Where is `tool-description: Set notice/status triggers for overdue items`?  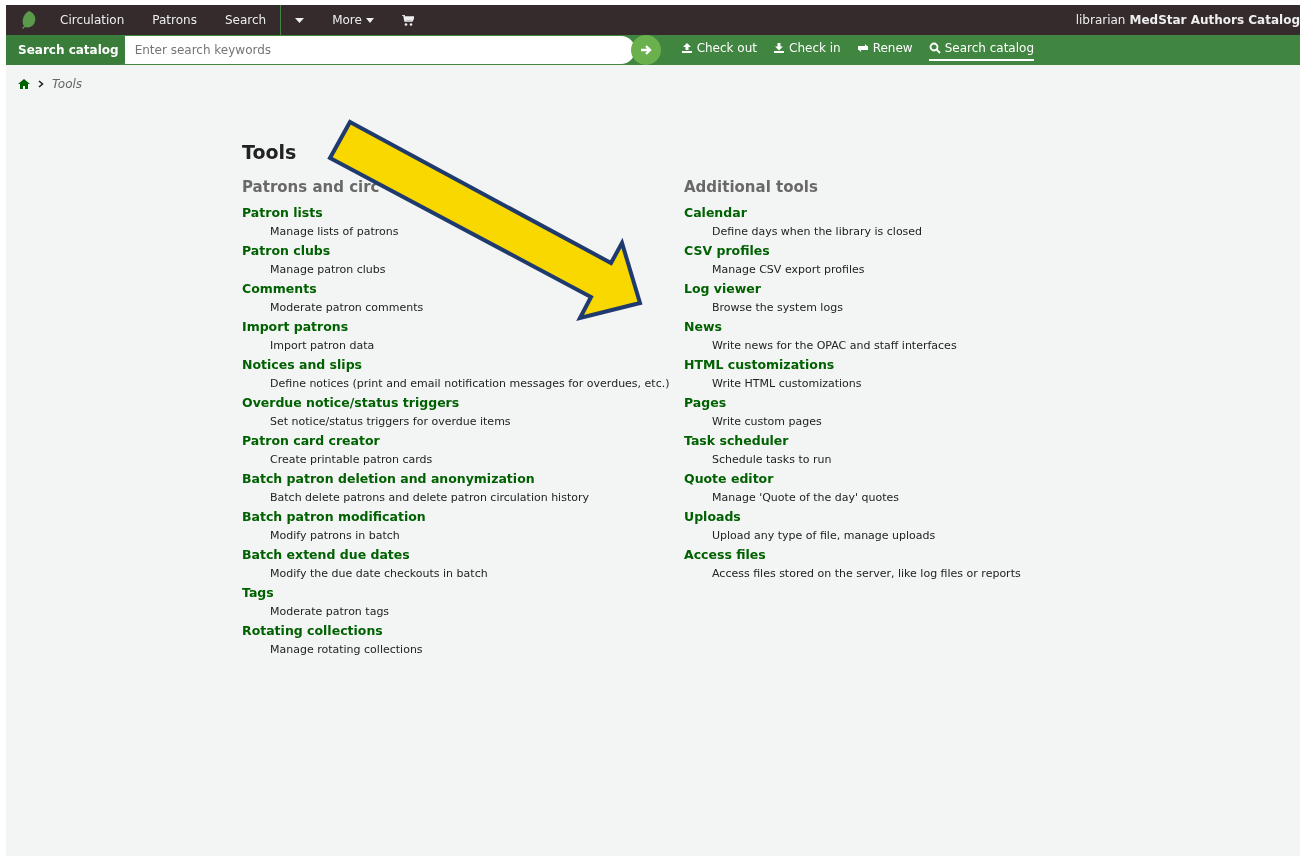 tool-description: Set notice/status triggers for overdue items is located at coordinates (390, 421).